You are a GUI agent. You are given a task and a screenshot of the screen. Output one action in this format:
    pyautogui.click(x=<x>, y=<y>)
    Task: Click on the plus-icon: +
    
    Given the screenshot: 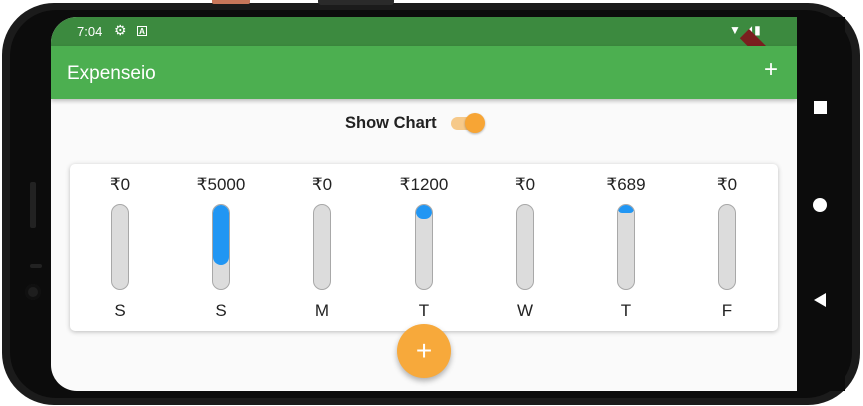 What is the action you would take?
    pyautogui.click(x=424, y=350)
    